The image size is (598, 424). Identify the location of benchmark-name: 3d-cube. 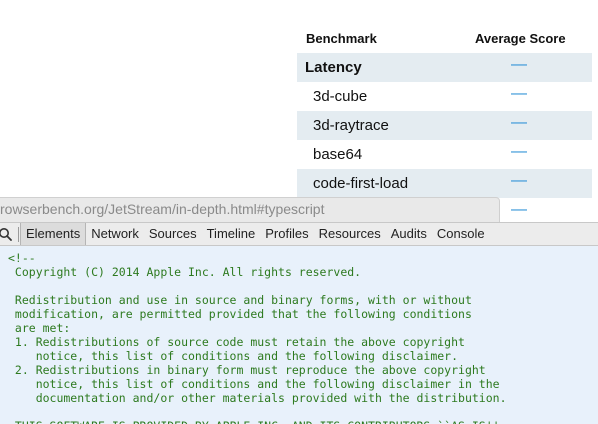
(340, 96).